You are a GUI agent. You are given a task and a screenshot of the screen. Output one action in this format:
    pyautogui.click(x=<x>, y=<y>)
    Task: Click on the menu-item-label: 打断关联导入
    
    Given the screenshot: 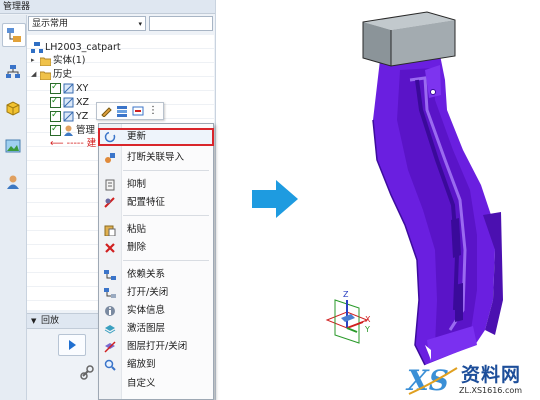 What is the action you would take?
    pyautogui.click(x=156, y=157)
    